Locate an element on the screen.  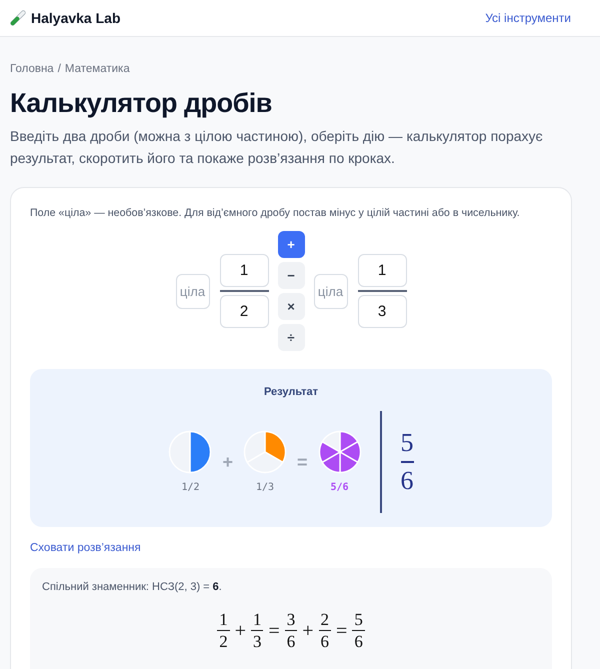
operation-button: × is located at coordinates (291, 306).